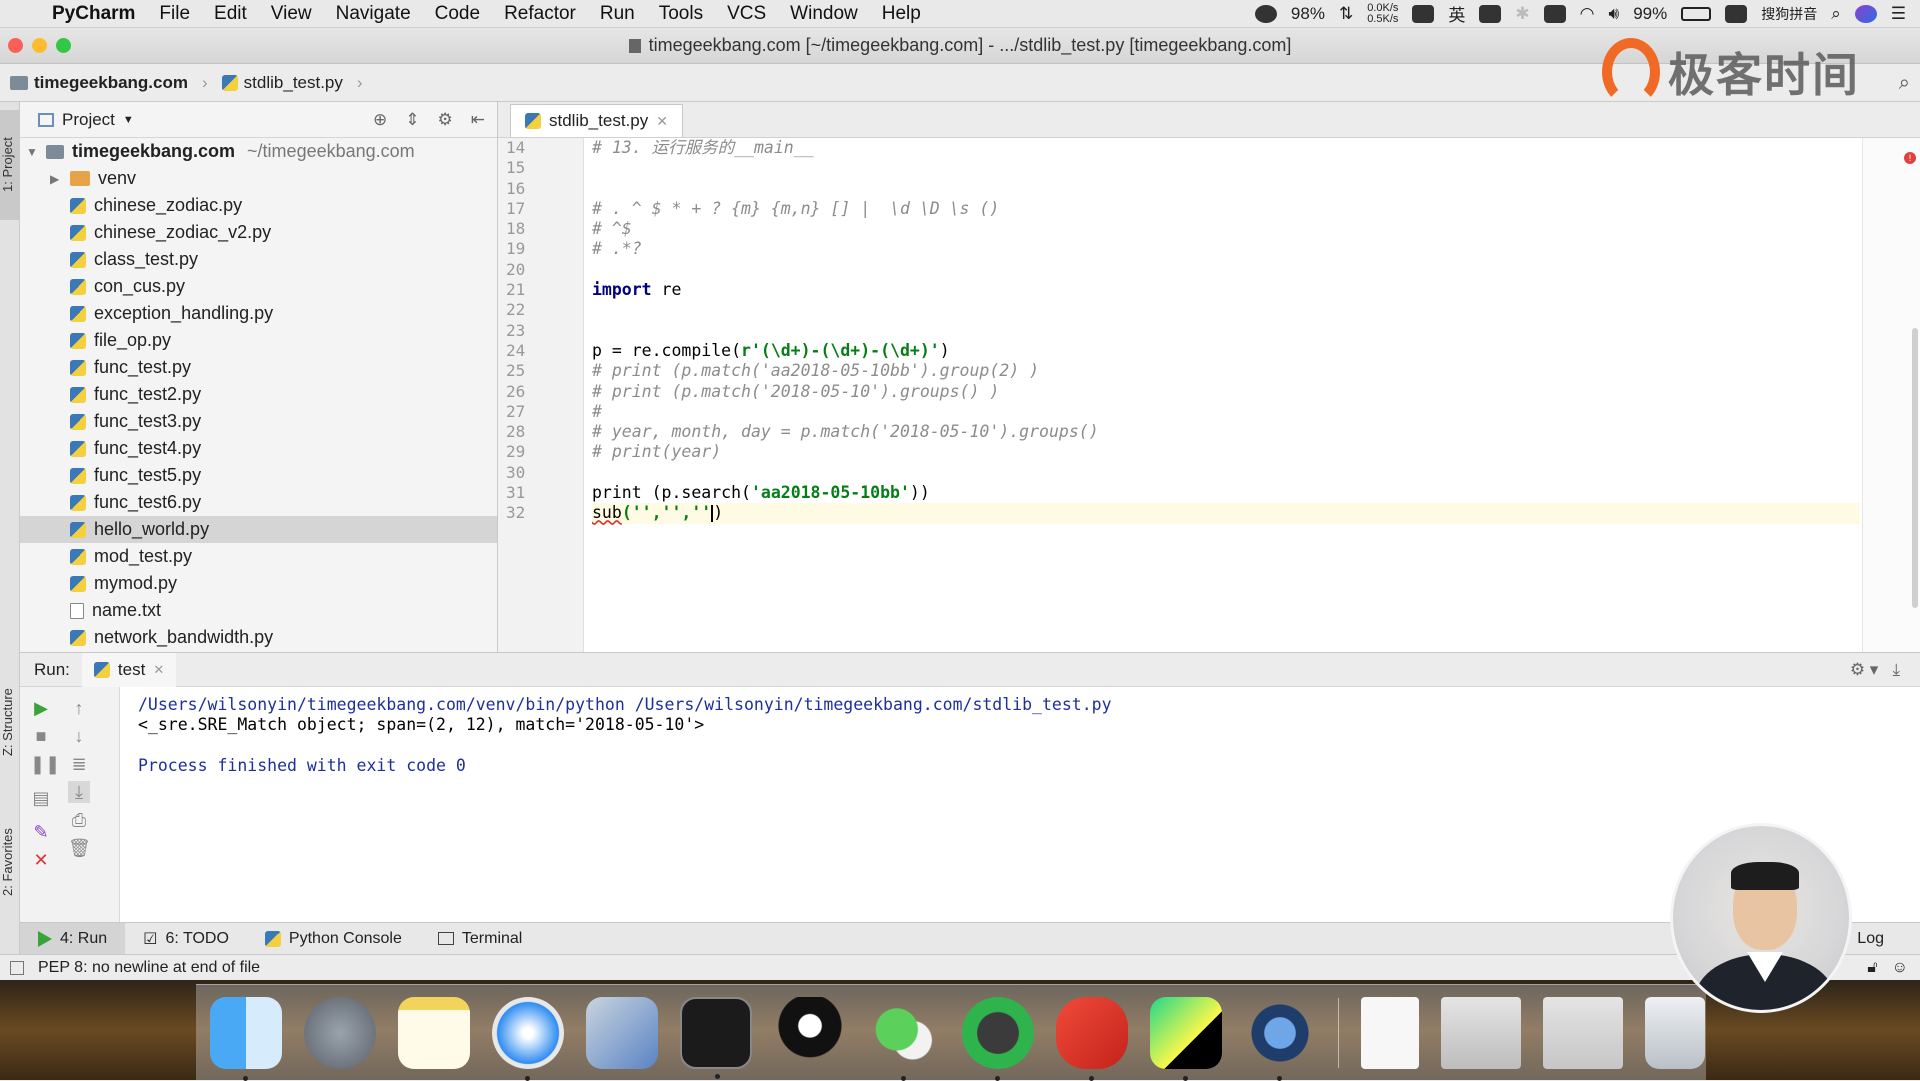 The image size is (1920, 1081). I want to click on tree-file: class_test.py, so click(258, 259).